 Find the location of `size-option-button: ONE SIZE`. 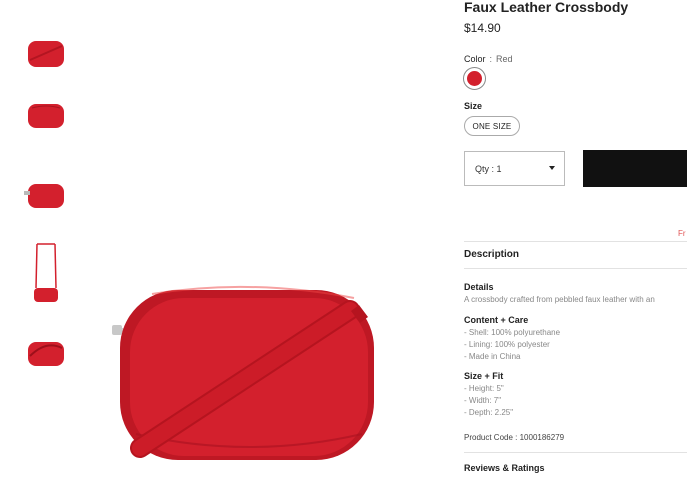

size-option-button: ONE SIZE is located at coordinates (492, 126).